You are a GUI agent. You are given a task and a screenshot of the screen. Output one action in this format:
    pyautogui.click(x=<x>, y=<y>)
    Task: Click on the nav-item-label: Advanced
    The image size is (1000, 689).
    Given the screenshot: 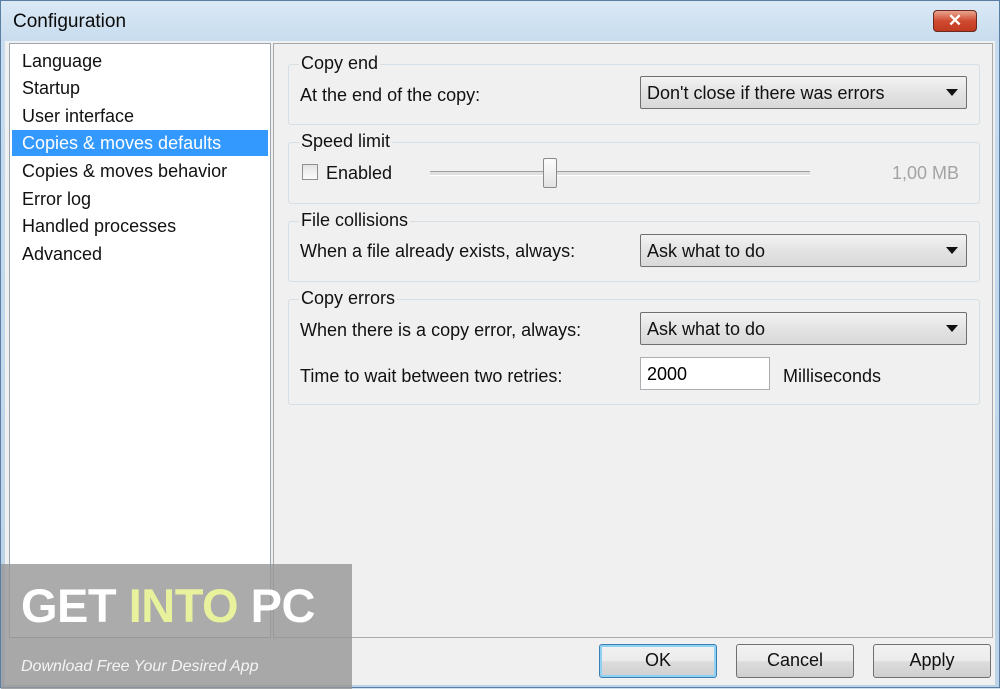 What is the action you would take?
    pyautogui.click(x=62, y=254)
    